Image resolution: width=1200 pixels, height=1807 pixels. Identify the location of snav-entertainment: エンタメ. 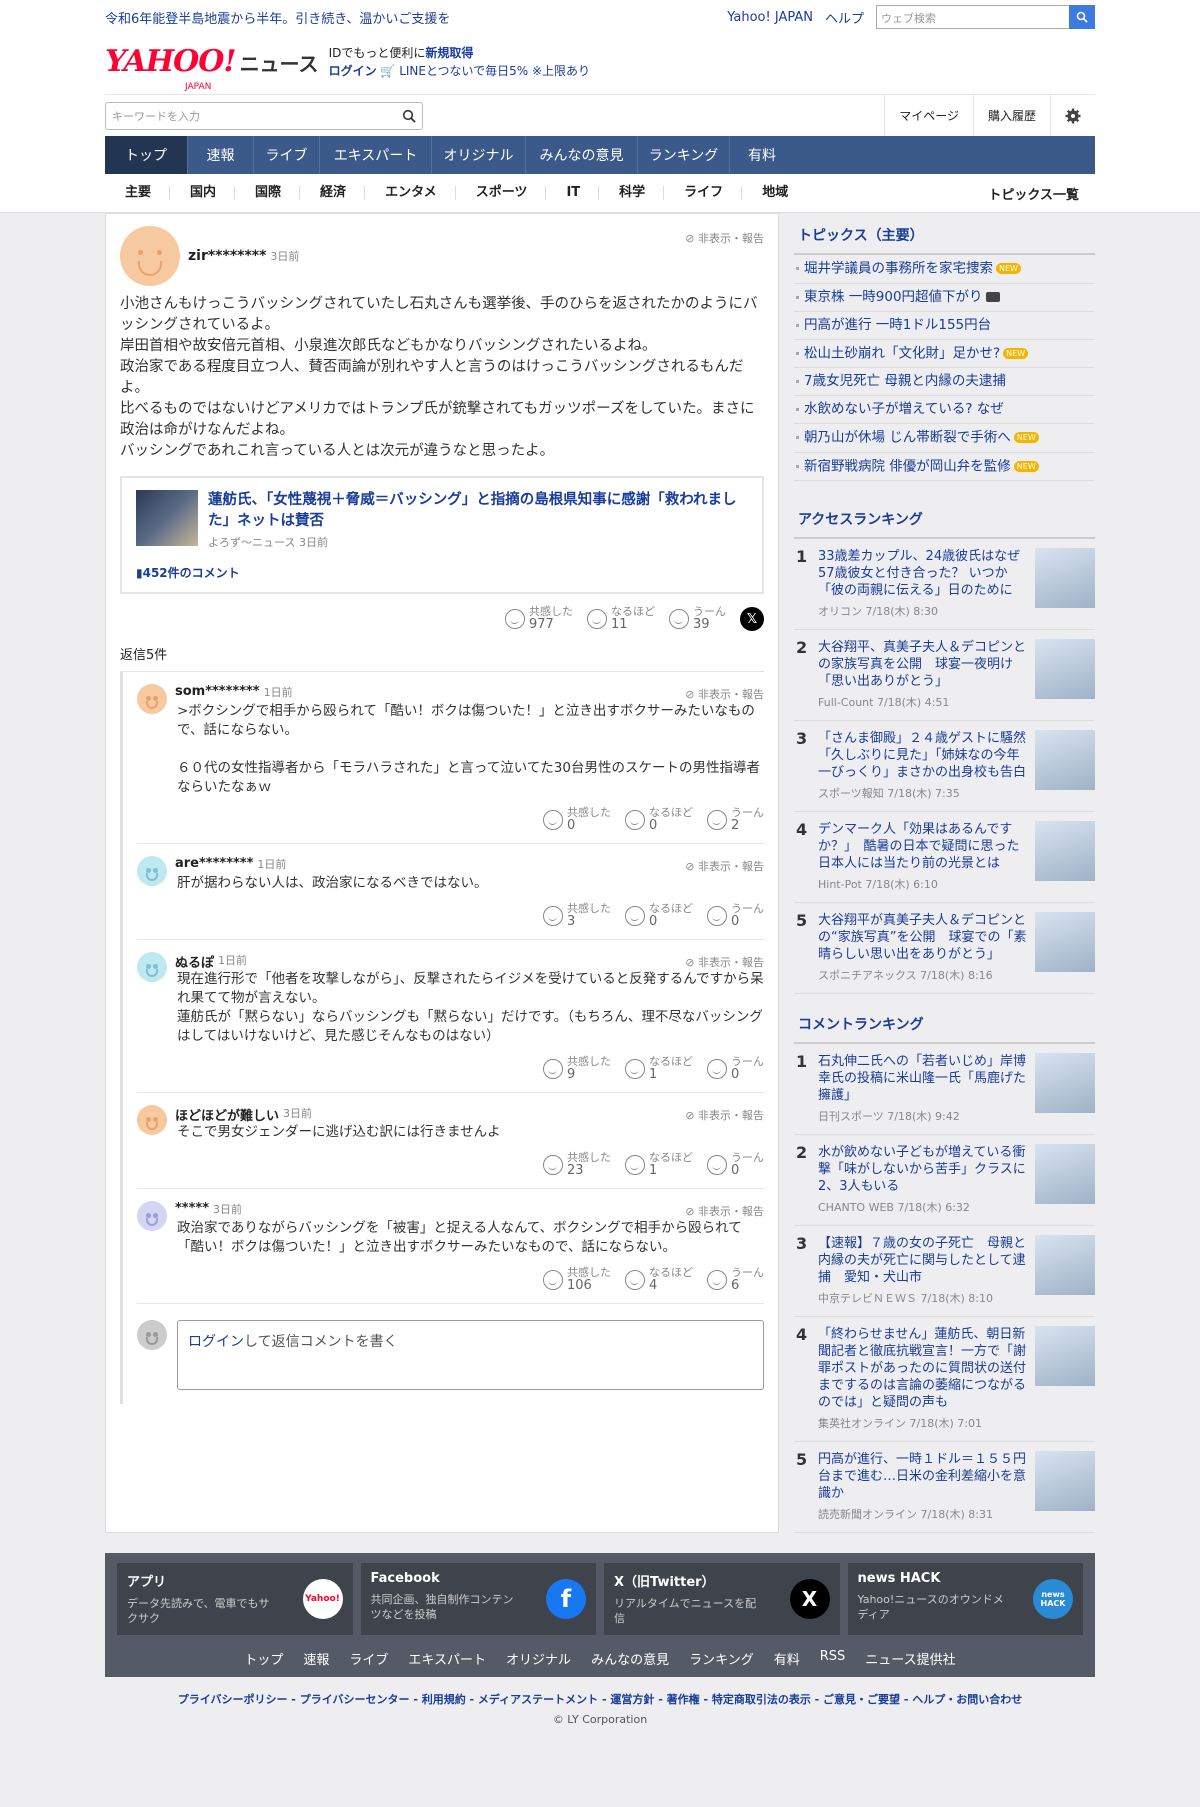
(410, 193).